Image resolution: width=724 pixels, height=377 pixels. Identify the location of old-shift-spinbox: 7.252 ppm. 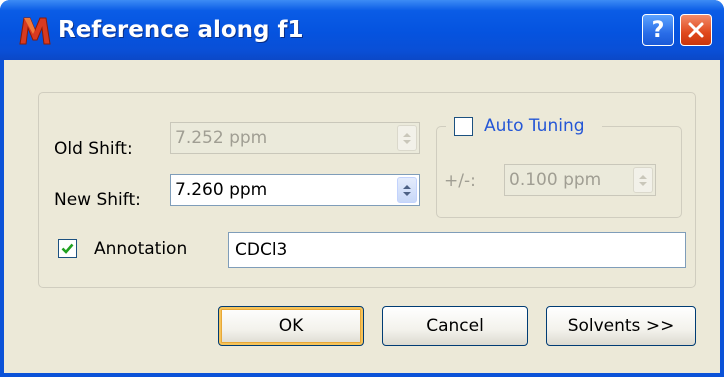
(295, 138).